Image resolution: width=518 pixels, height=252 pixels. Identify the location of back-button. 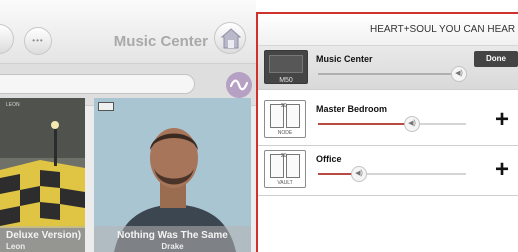
(7, 39).